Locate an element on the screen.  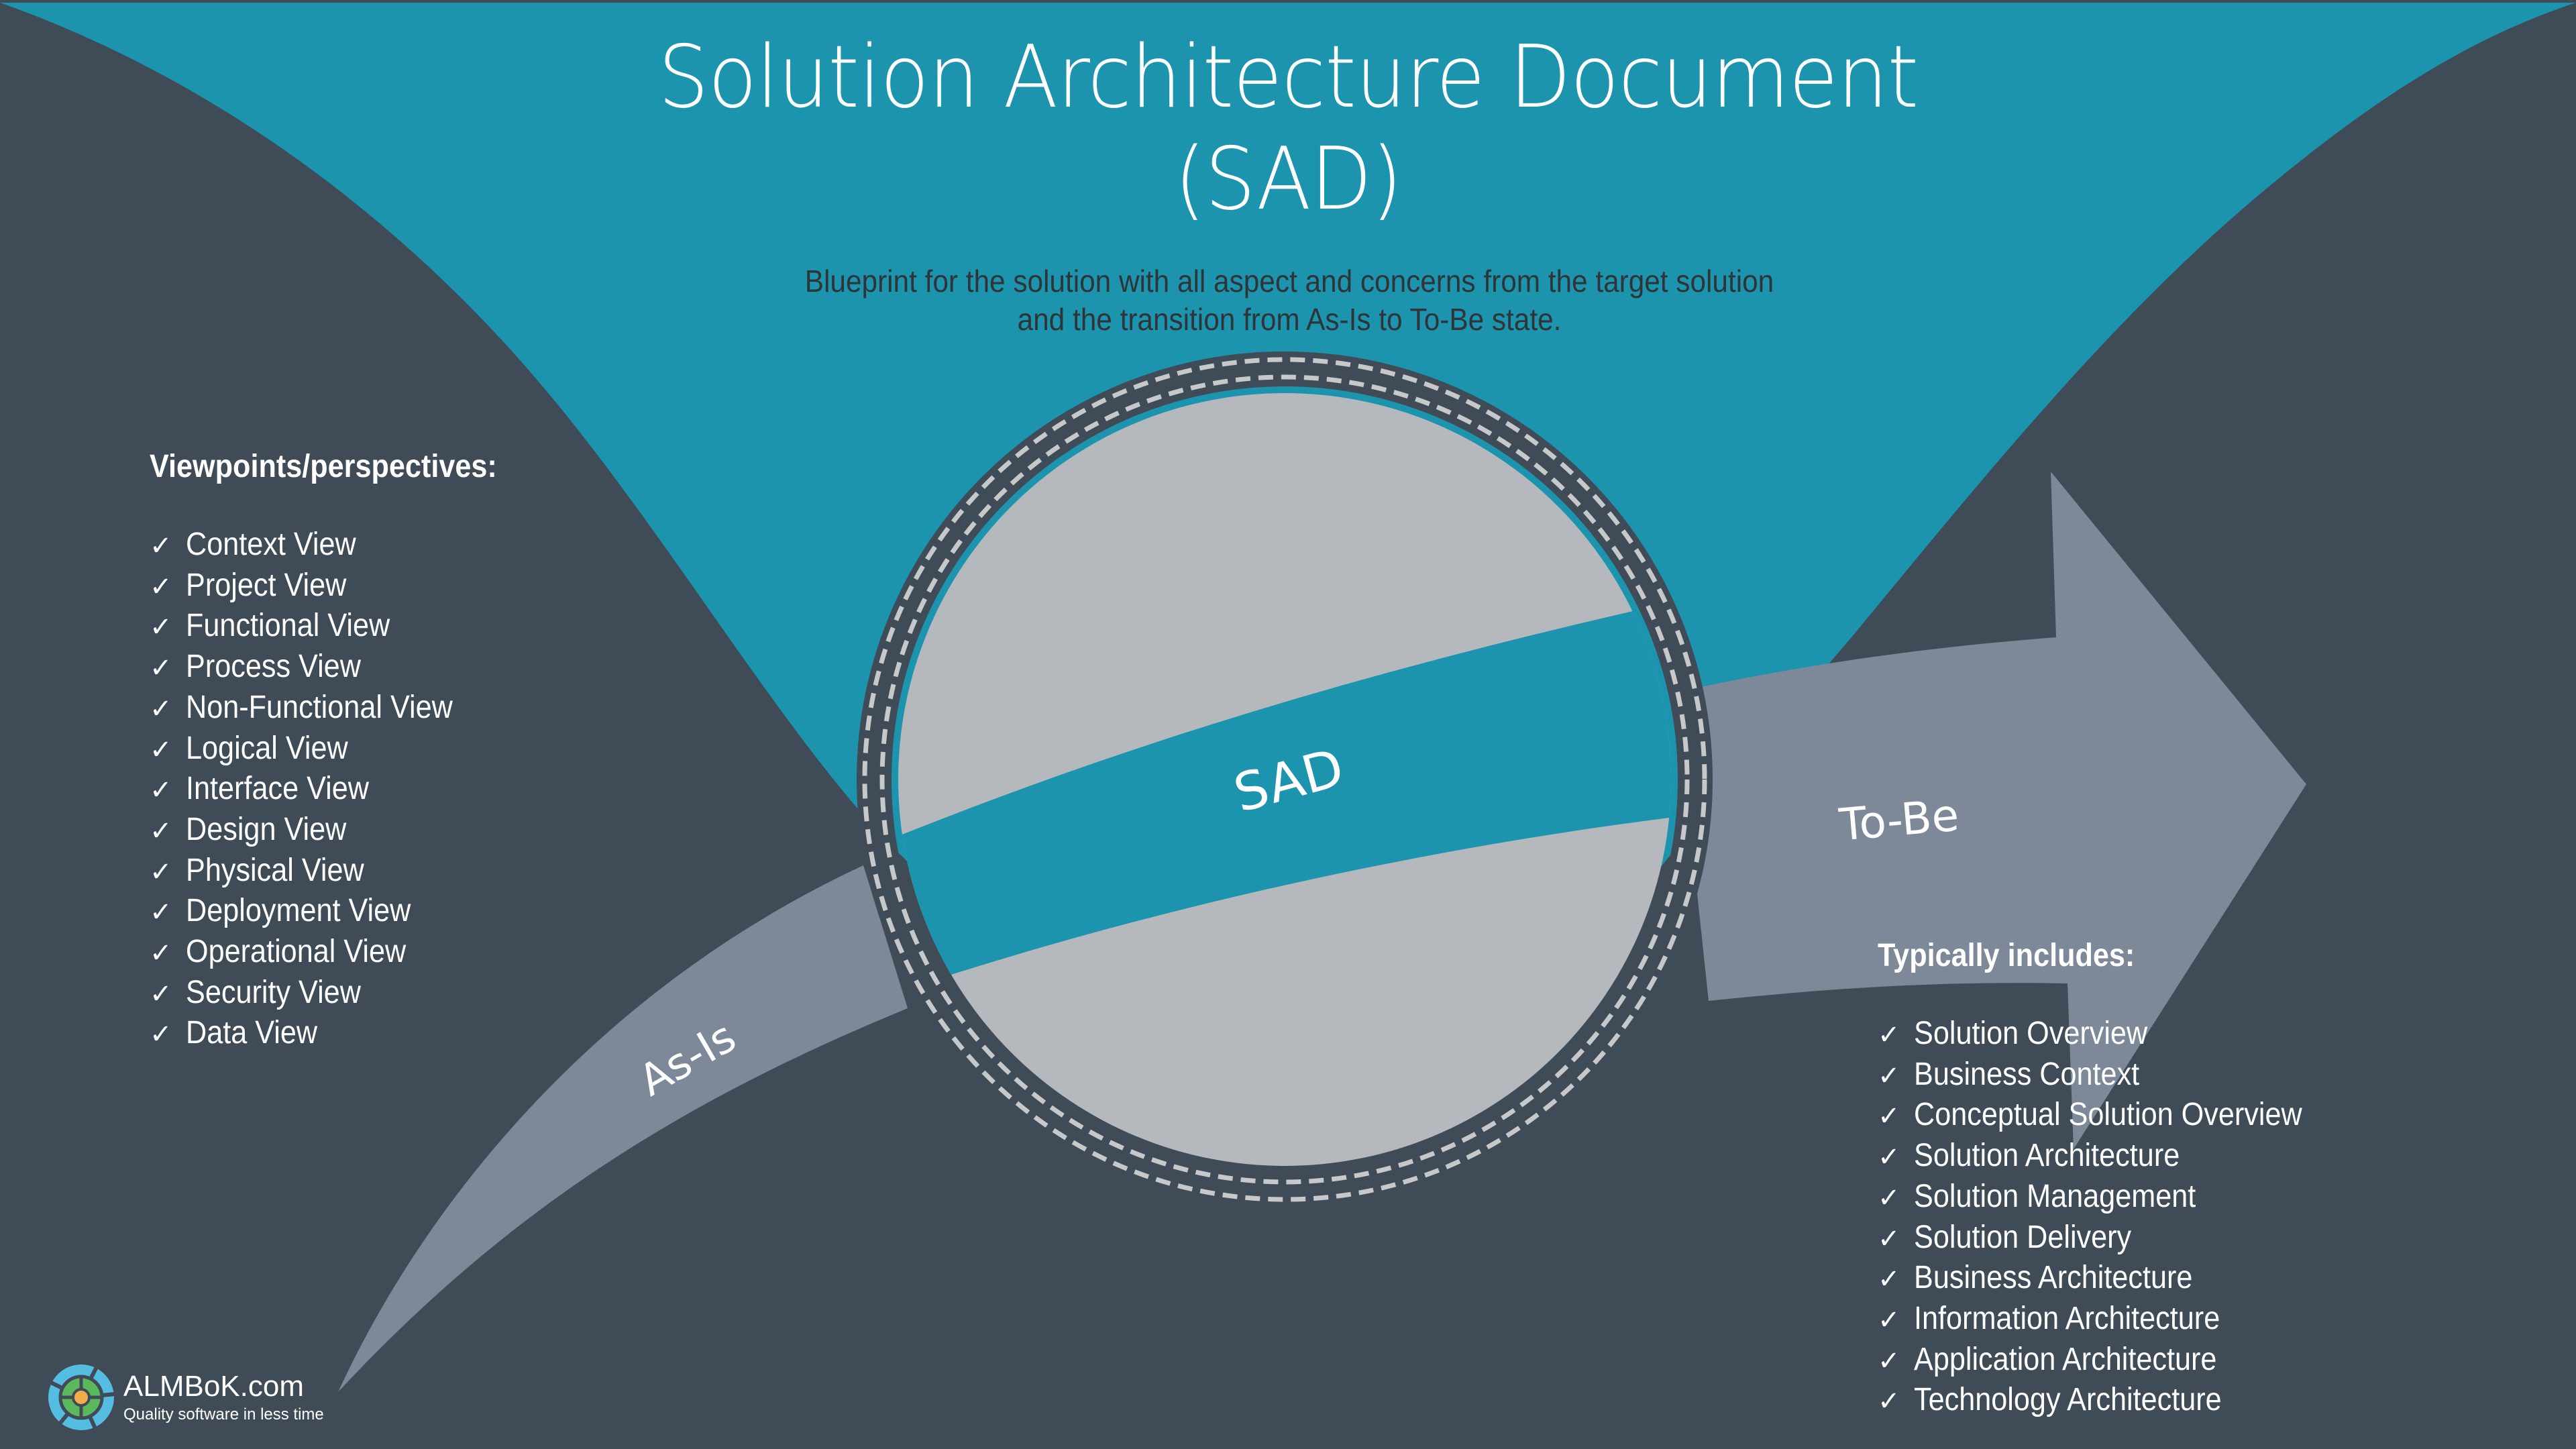
list-item: ✓ Physical View is located at coordinates (342, 871).